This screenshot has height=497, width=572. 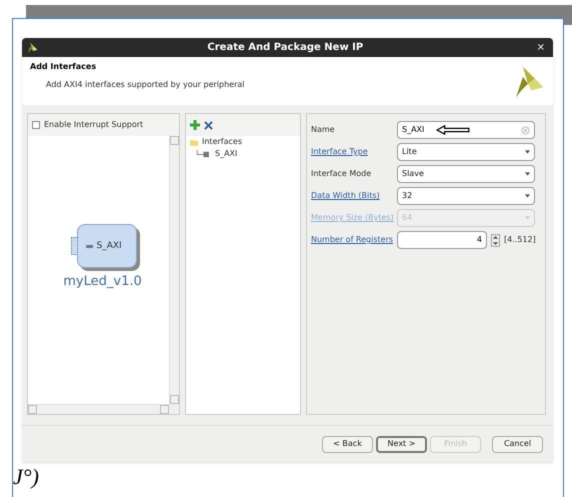 What do you see at coordinates (203, 154) in the screenshot?
I see `interface-connector-icon` at bounding box center [203, 154].